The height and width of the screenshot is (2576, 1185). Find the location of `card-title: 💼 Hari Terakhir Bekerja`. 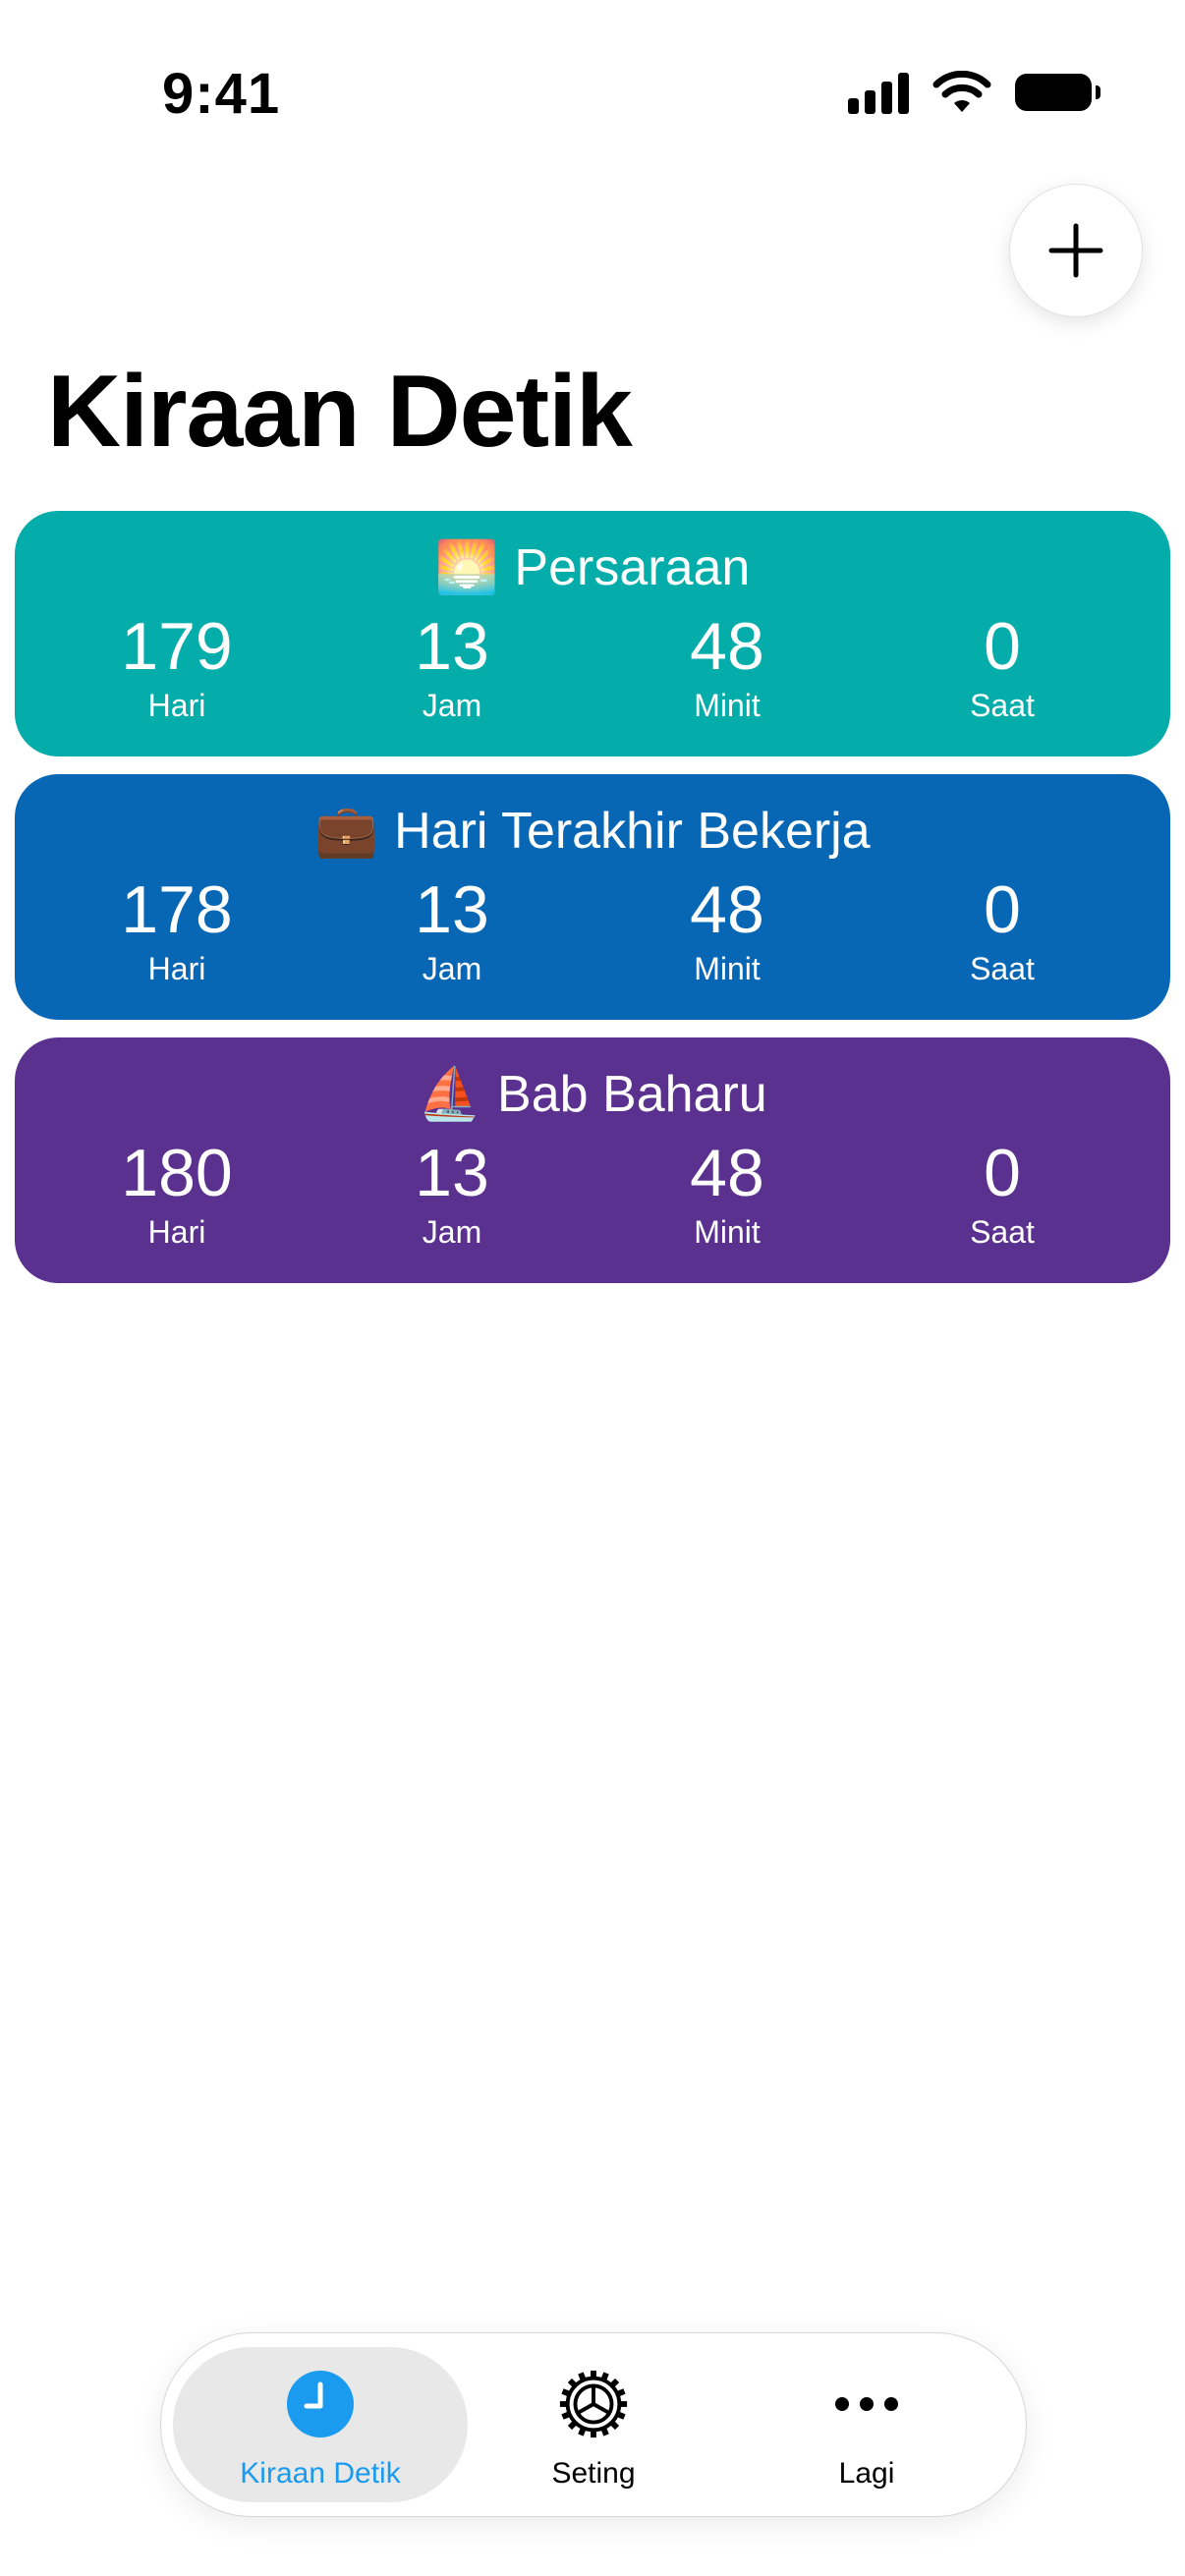

card-title: 💼 Hari Terakhir Bekerja is located at coordinates (592, 831).